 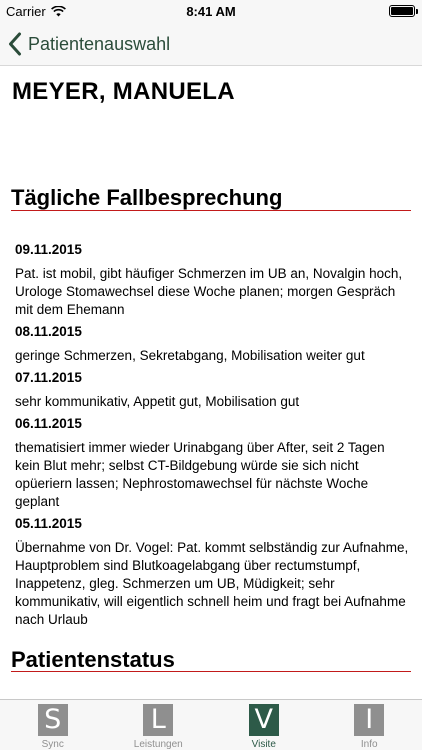 I want to click on sync-icon: S, so click(x=52, y=720).